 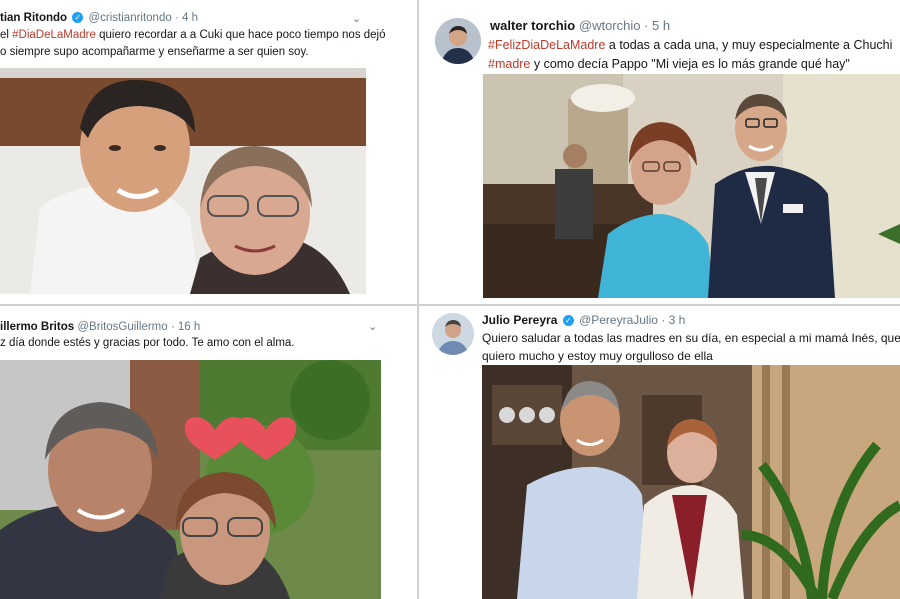 I want to click on tweet-header: tian Ritondo ✓ @cristianritondo · 4 h, so click(x=99, y=18).